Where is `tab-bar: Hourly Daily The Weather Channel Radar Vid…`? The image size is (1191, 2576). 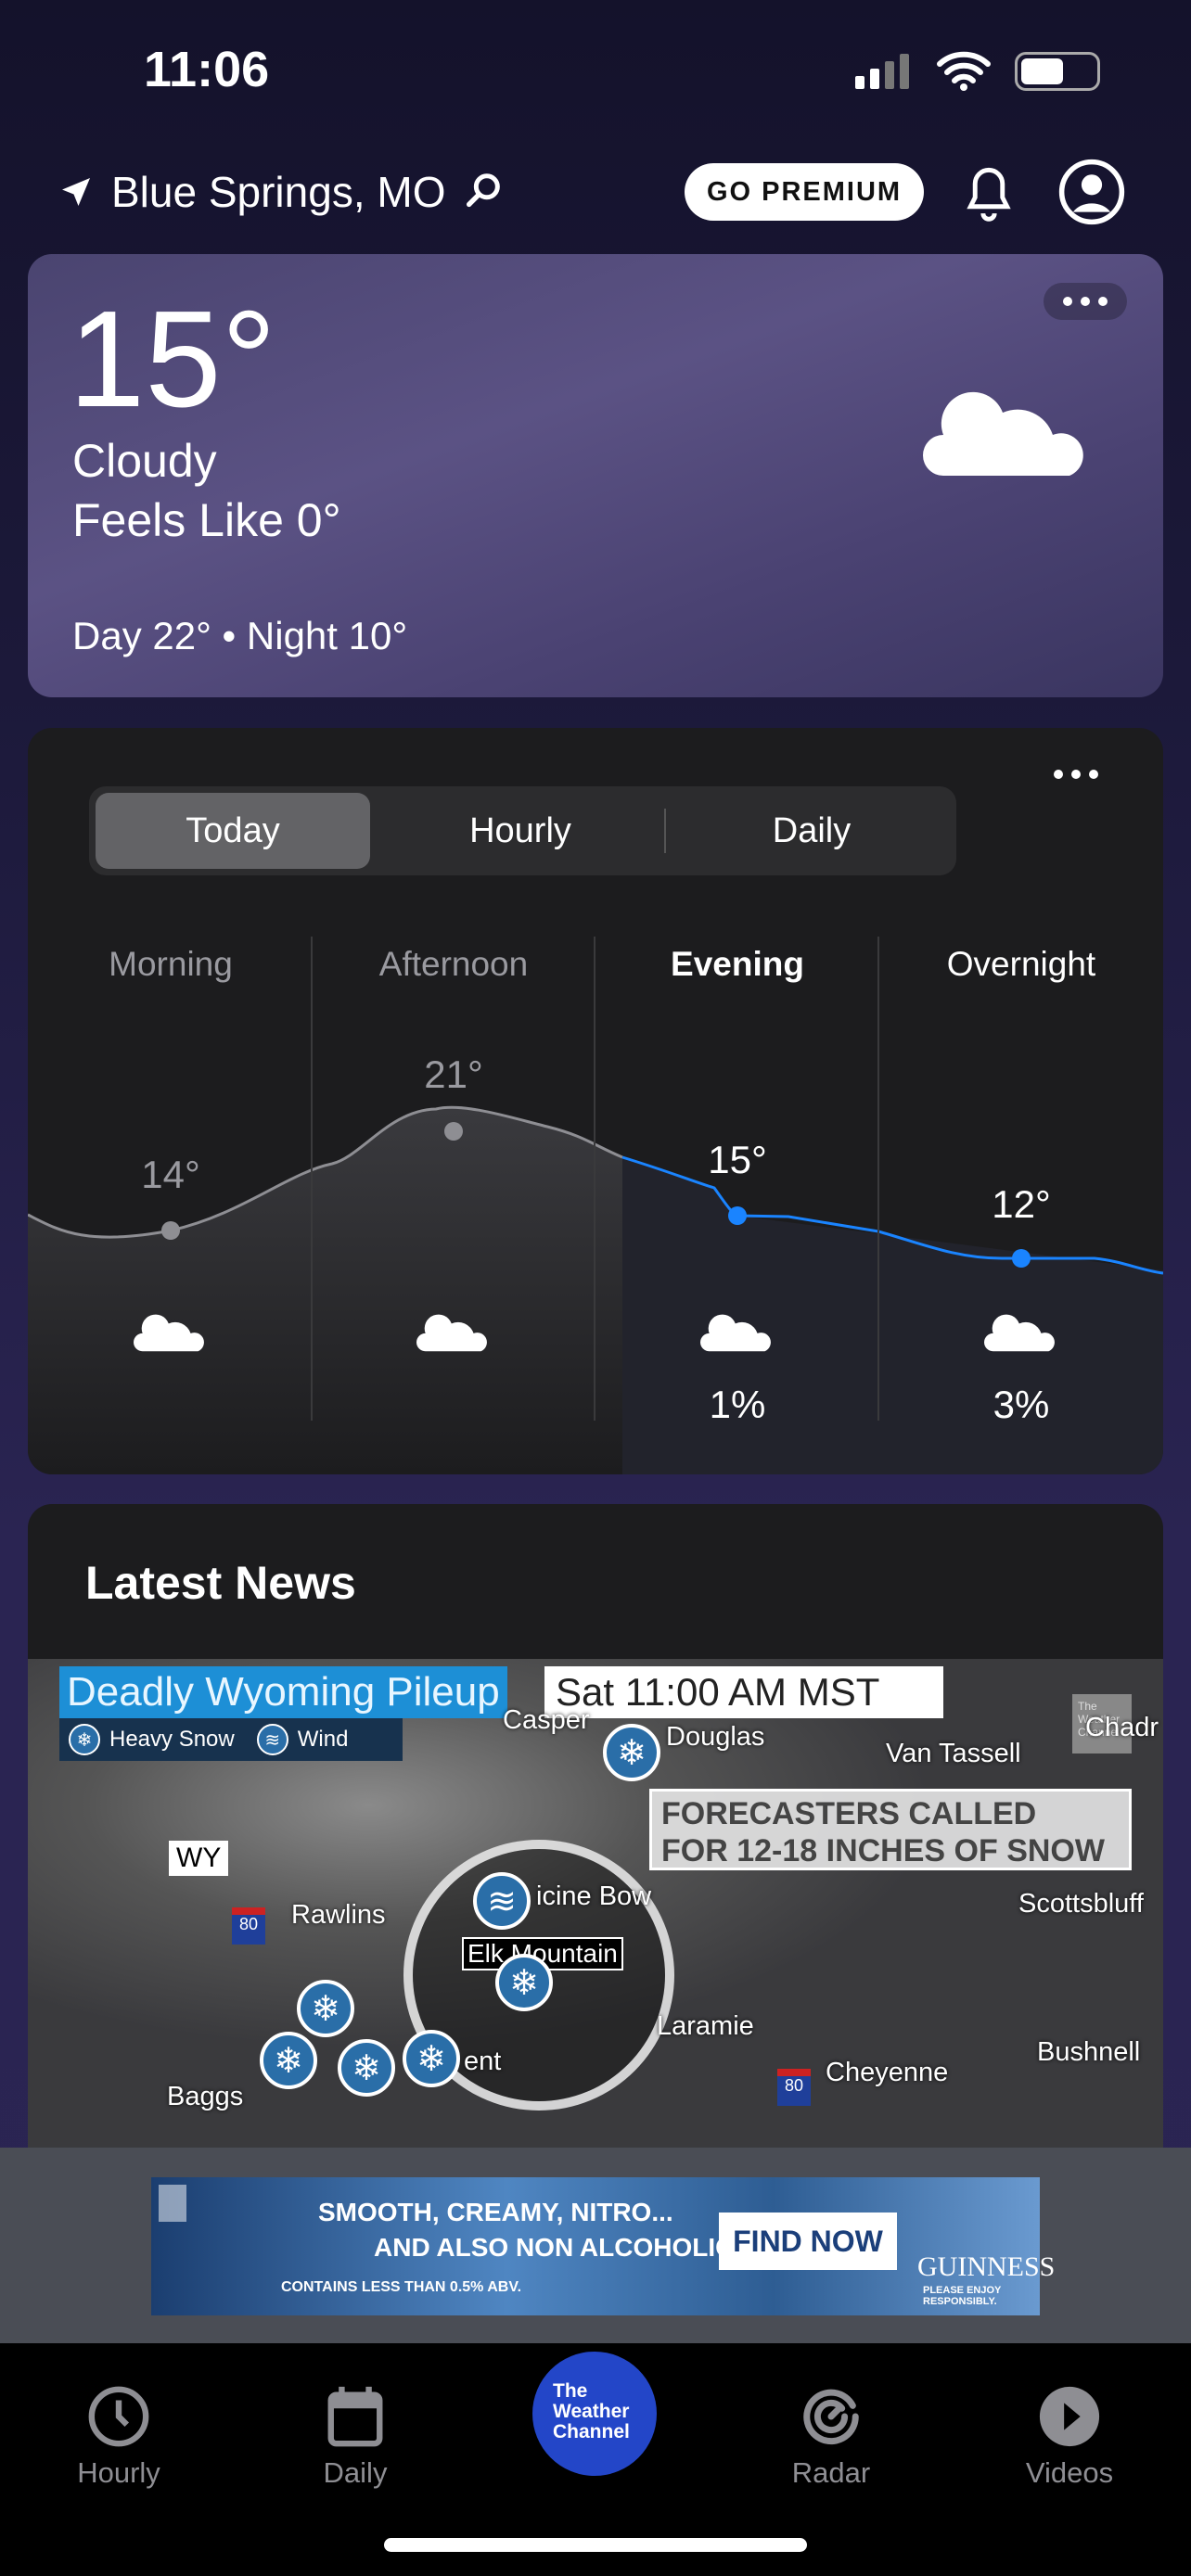
tab-bar: Hourly Daily The Weather Channel Radar Vid… is located at coordinates (595, 2460).